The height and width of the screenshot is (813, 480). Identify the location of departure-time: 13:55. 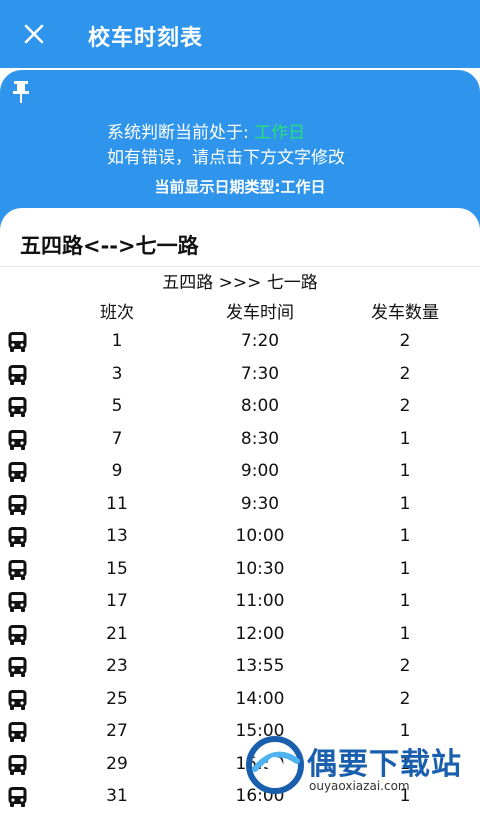
(260, 666).